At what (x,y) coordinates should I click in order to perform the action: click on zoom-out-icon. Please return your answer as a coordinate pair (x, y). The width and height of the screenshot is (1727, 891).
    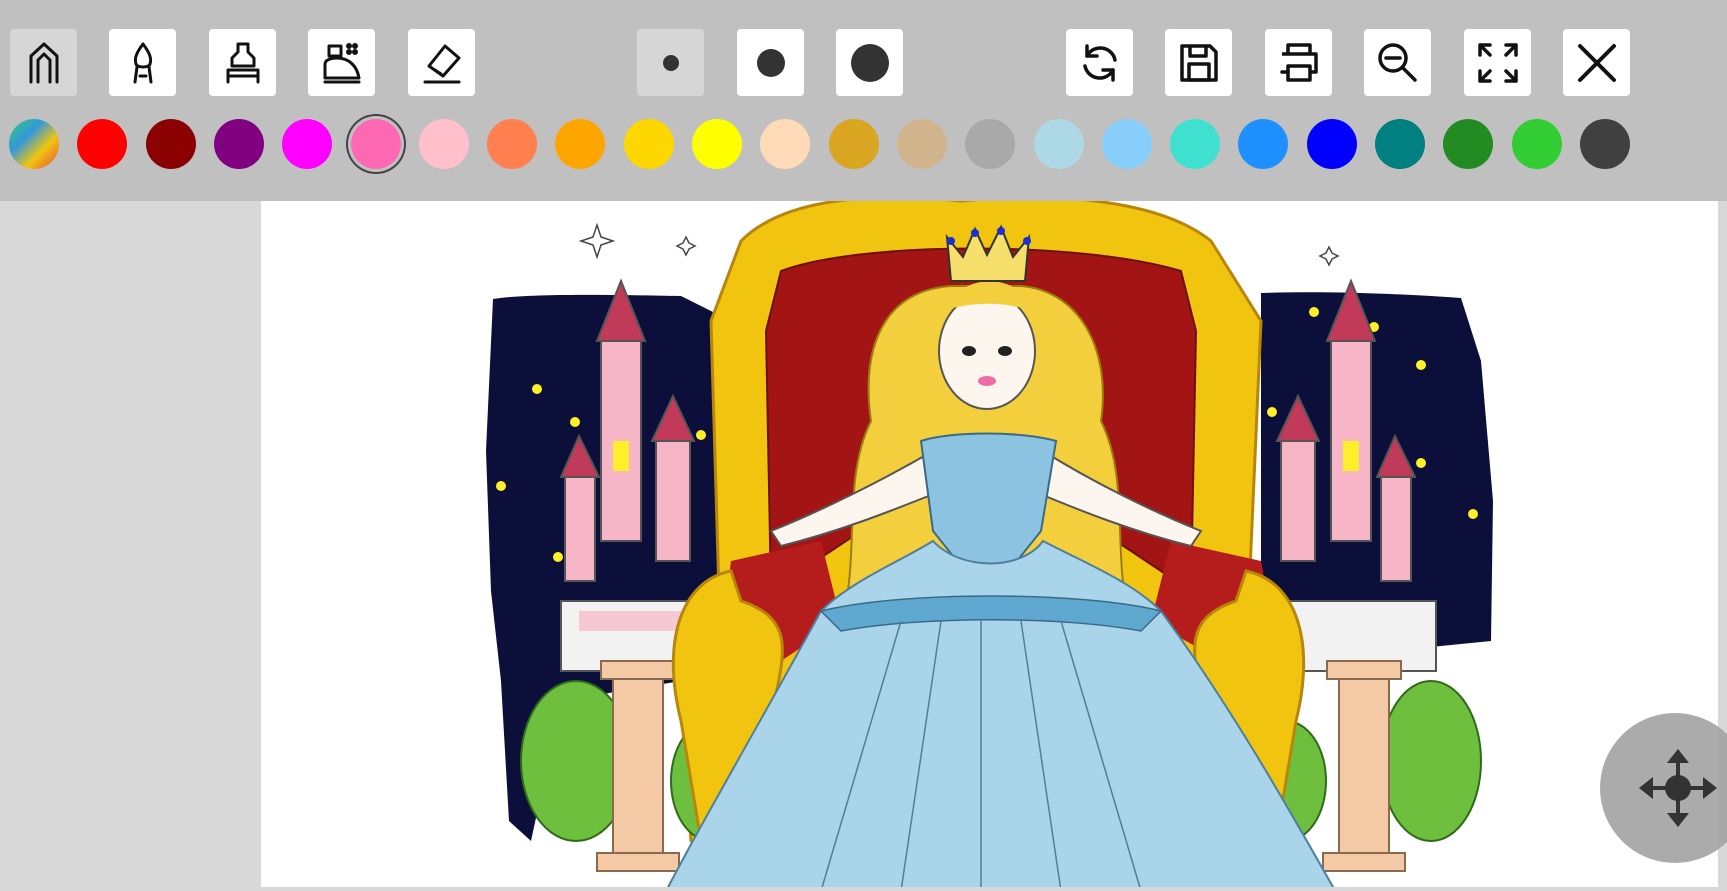
    Looking at the image, I should click on (1397, 62).